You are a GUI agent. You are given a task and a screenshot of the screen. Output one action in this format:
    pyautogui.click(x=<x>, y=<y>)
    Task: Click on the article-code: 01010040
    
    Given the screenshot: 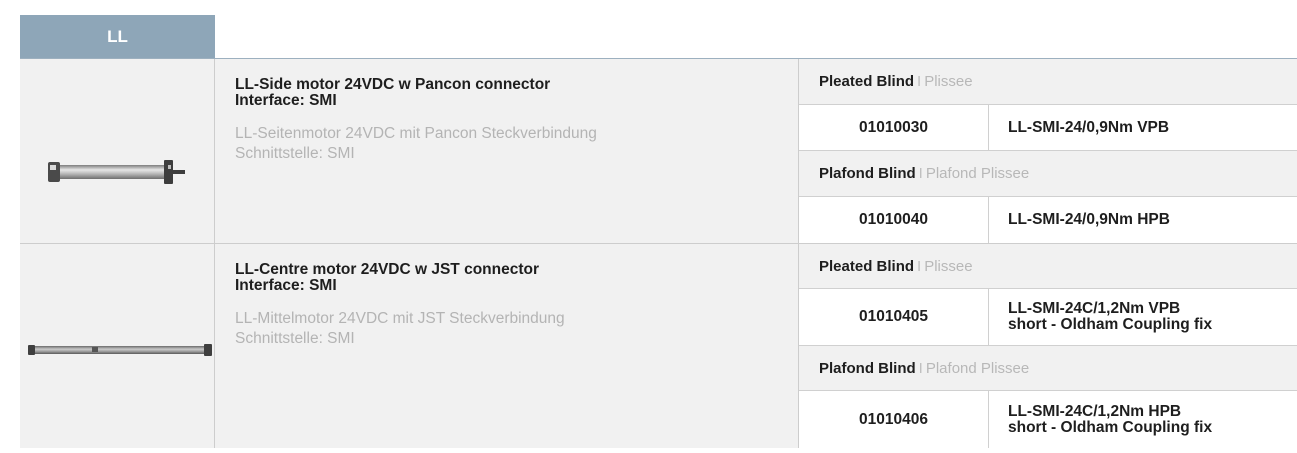 What is the action you would take?
    pyautogui.click(x=894, y=220)
    